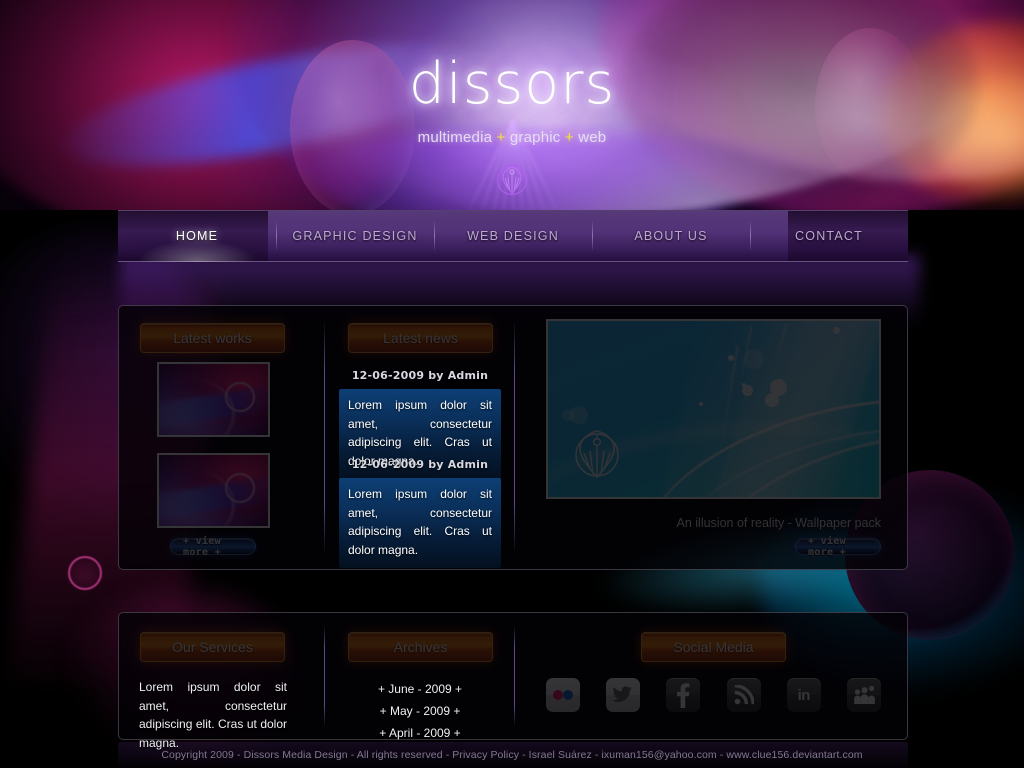  I want to click on tagline-plus-1: +, so click(501, 137).